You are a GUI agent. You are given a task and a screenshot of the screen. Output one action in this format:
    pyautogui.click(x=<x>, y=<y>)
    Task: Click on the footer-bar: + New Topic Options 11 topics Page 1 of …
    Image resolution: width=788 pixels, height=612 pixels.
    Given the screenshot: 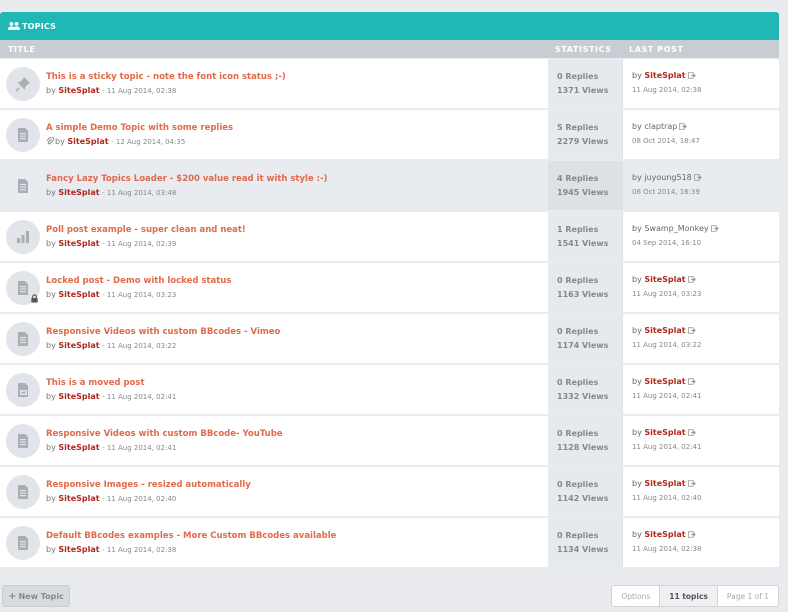 What is the action you would take?
    pyautogui.click(x=389, y=596)
    